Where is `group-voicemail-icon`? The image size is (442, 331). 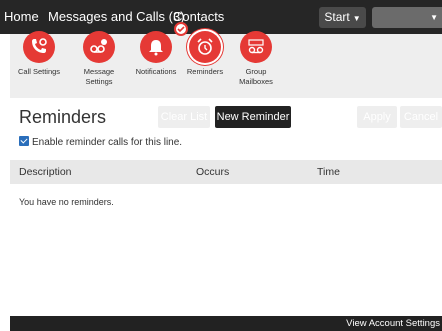 group-voicemail-icon is located at coordinates (256, 47).